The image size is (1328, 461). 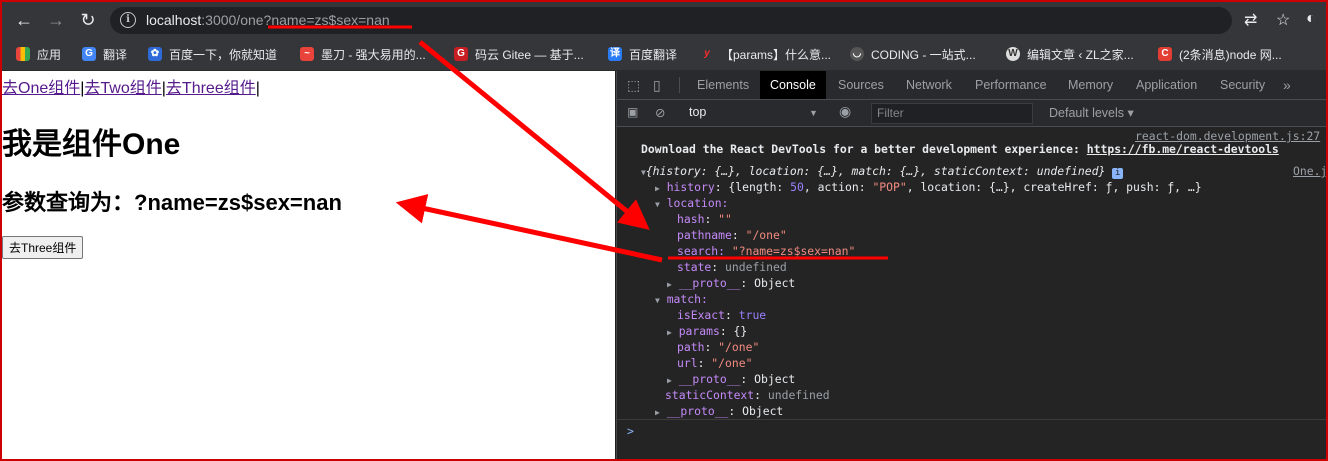 I want to click on bookmark-apps: 应用, so click(x=38, y=54).